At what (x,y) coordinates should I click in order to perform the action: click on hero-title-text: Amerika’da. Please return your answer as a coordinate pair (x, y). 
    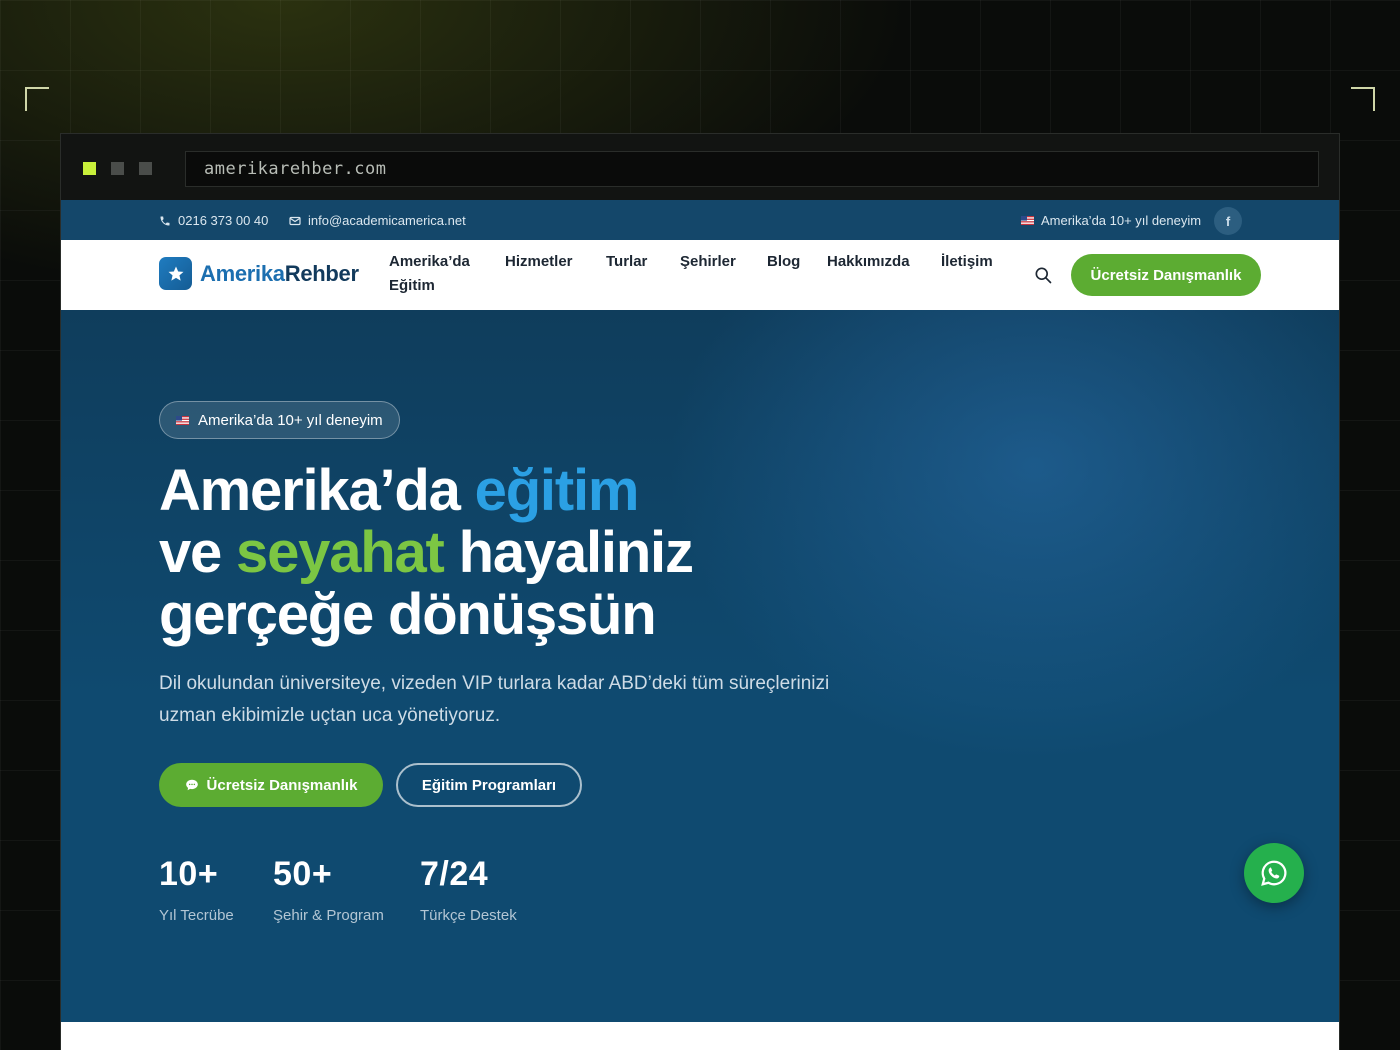
    Looking at the image, I should click on (317, 490).